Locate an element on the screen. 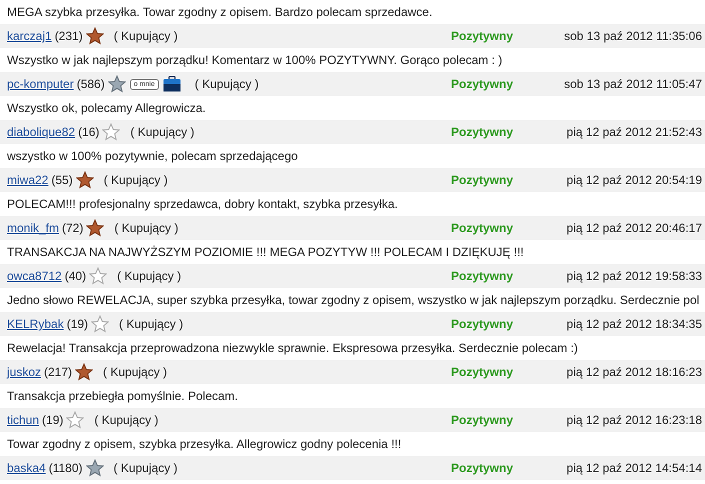  feedback-score: (16) is located at coordinates (89, 132).